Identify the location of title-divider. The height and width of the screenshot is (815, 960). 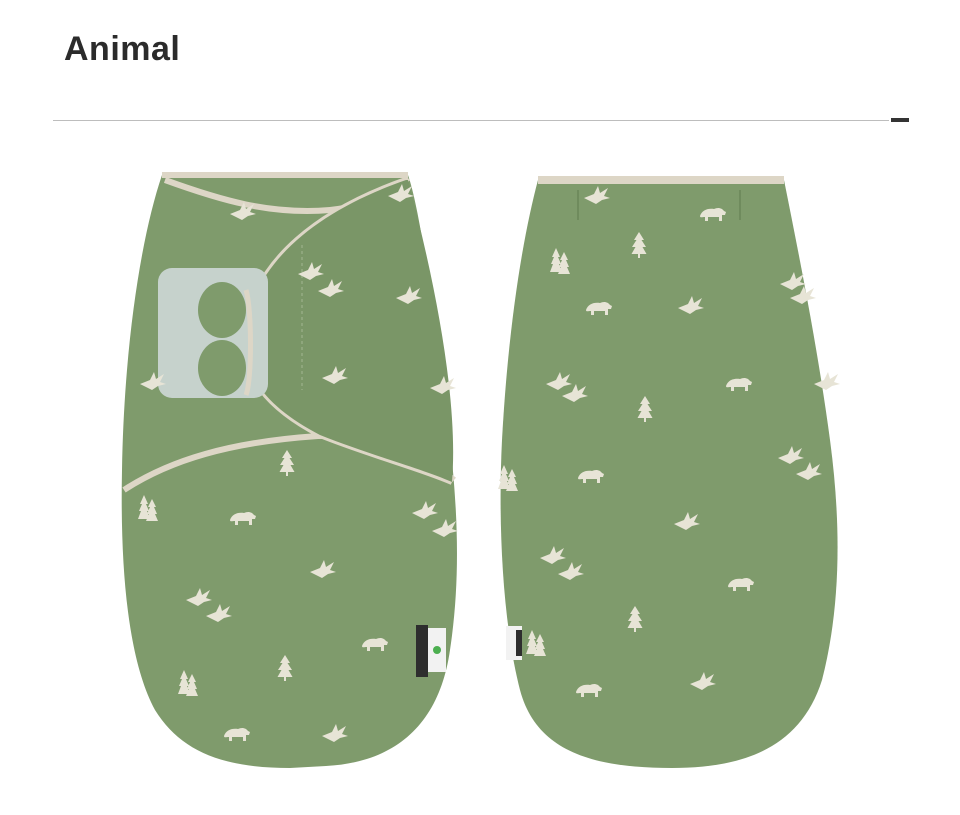
(471, 120).